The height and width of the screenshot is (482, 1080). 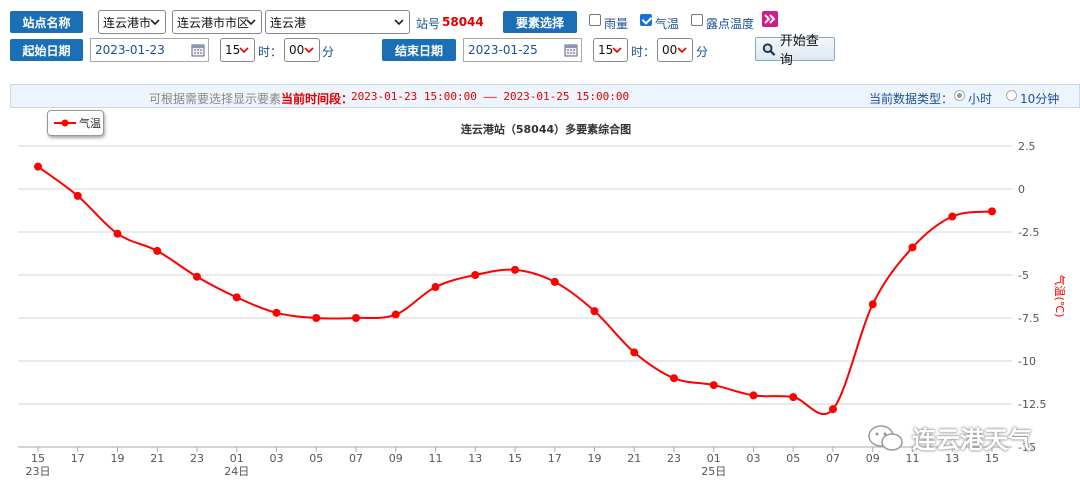 I want to click on start-hour-select: 15, so click(x=237, y=50).